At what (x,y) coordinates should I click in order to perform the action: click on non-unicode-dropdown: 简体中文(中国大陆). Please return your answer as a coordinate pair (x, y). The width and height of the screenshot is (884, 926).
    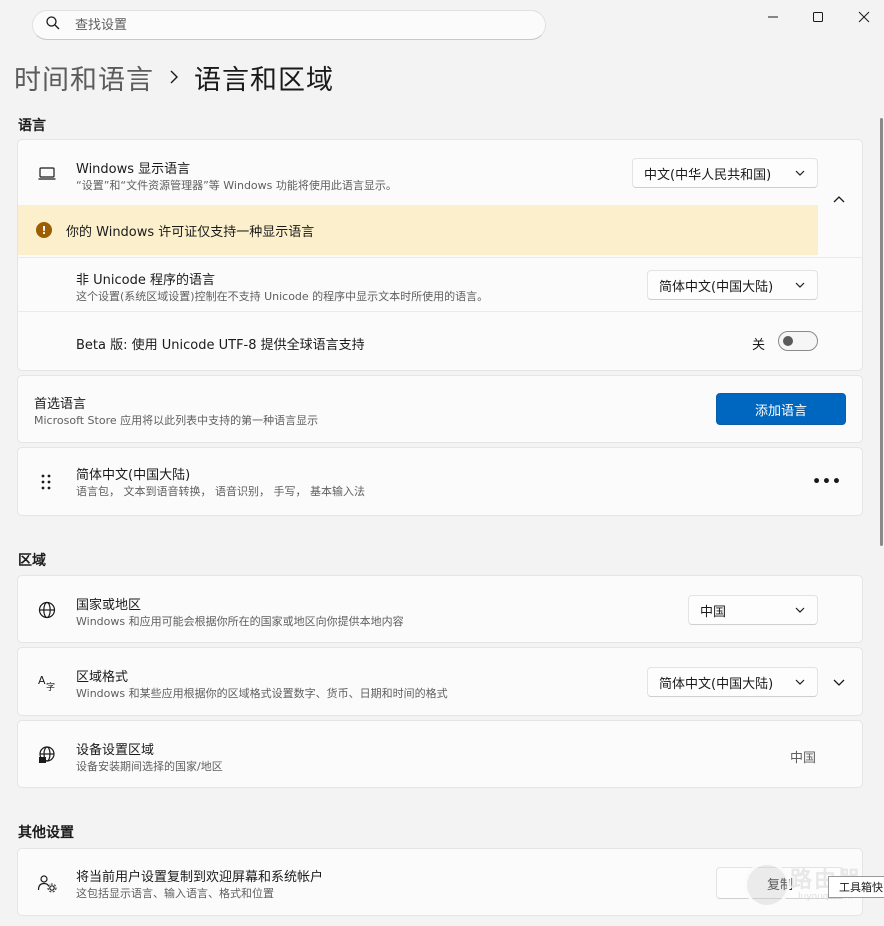
    Looking at the image, I should click on (732, 285).